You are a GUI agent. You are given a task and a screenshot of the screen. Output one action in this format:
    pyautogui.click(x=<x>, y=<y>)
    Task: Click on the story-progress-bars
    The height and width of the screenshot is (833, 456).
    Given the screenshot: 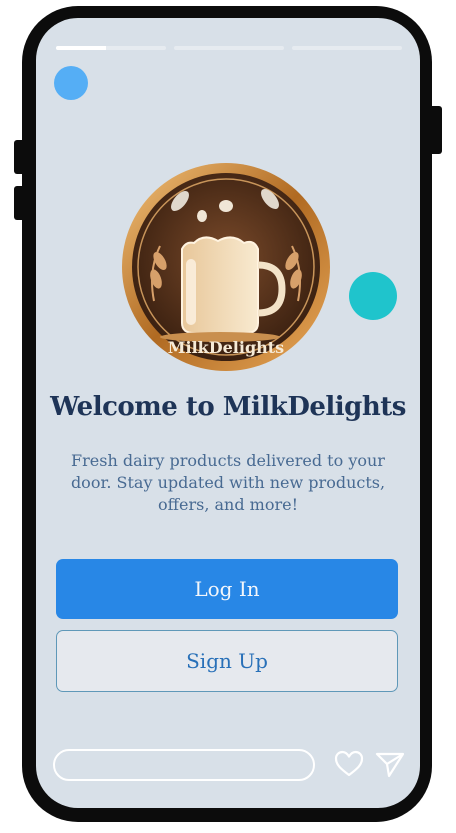 What is the action you would take?
    pyautogui.click(x=229, y=48)
    